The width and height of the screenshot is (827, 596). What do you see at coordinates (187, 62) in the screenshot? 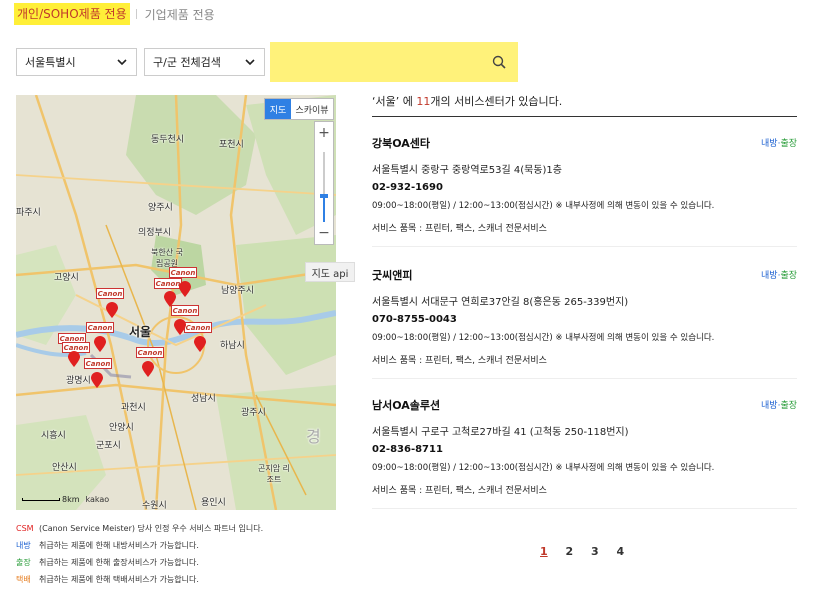
I see `district-select-value: 구/군 전체검색` at bounding box center [187, 62].